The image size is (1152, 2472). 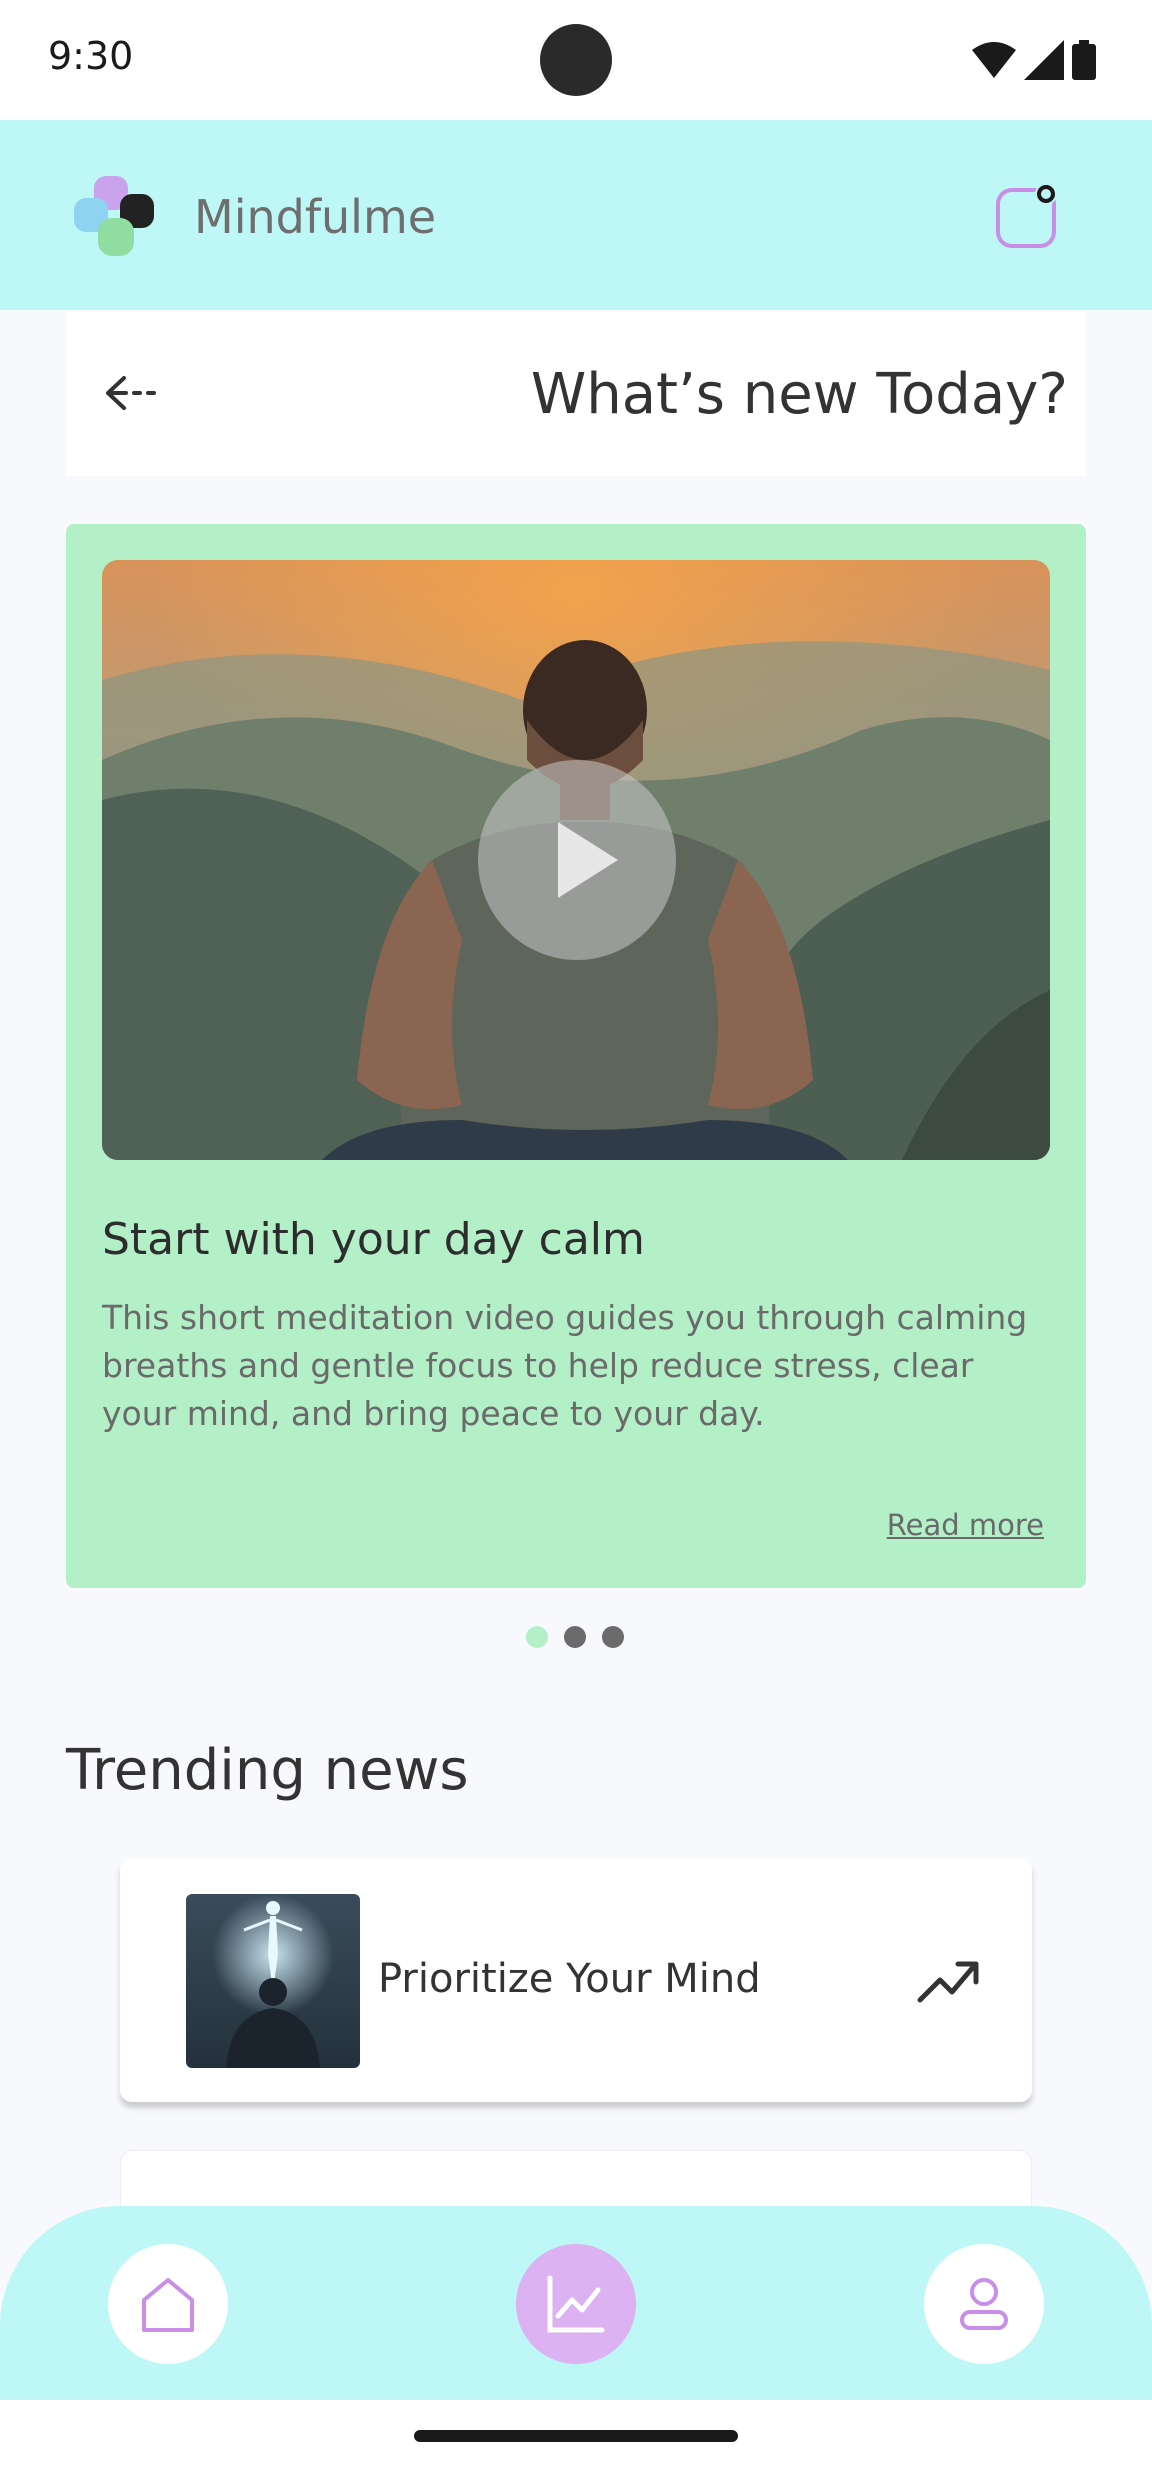 What do you see at coordinates (948, 1982) in the screenshot?
I see `trending-up-icon` at bounding box center [948, 1982].